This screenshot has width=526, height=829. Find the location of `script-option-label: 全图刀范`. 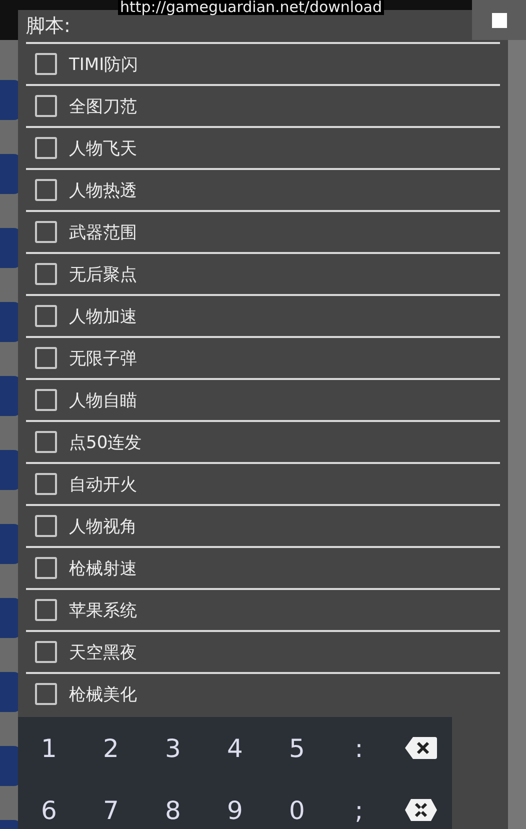

script-option-label: 全图刀范 is located at coordinates (103, 107).